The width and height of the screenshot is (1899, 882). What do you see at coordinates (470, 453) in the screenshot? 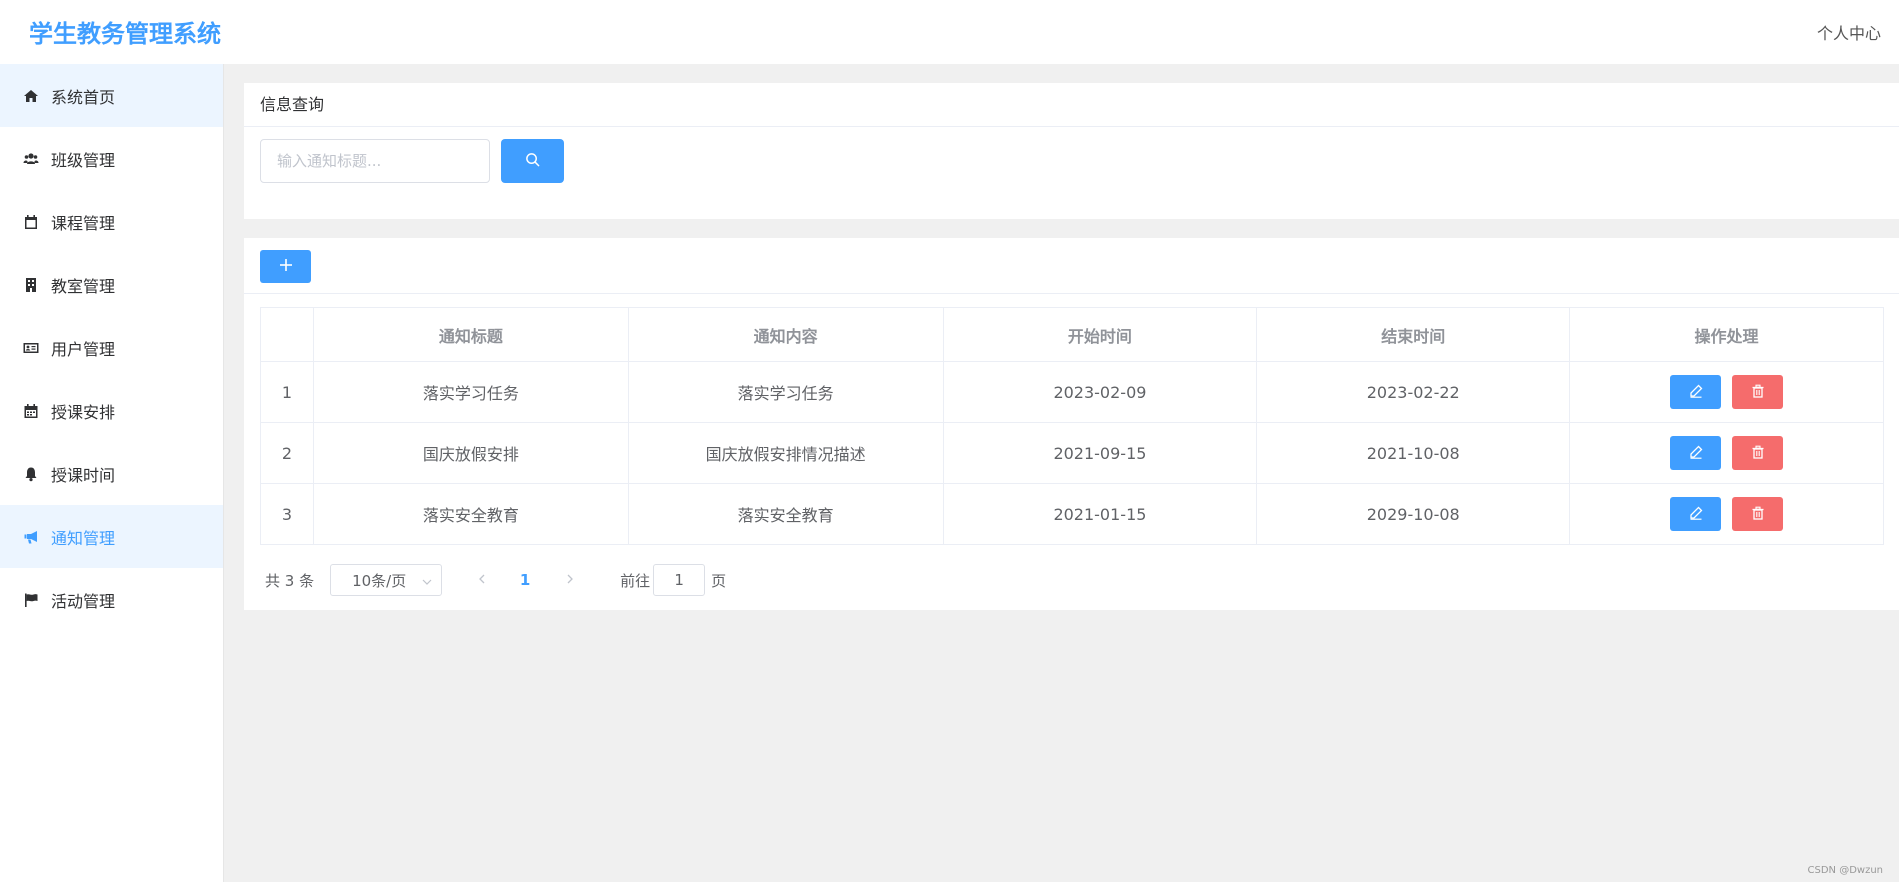
I see `cell-title: 国庆放假安排` at bounding box center [470, 453].